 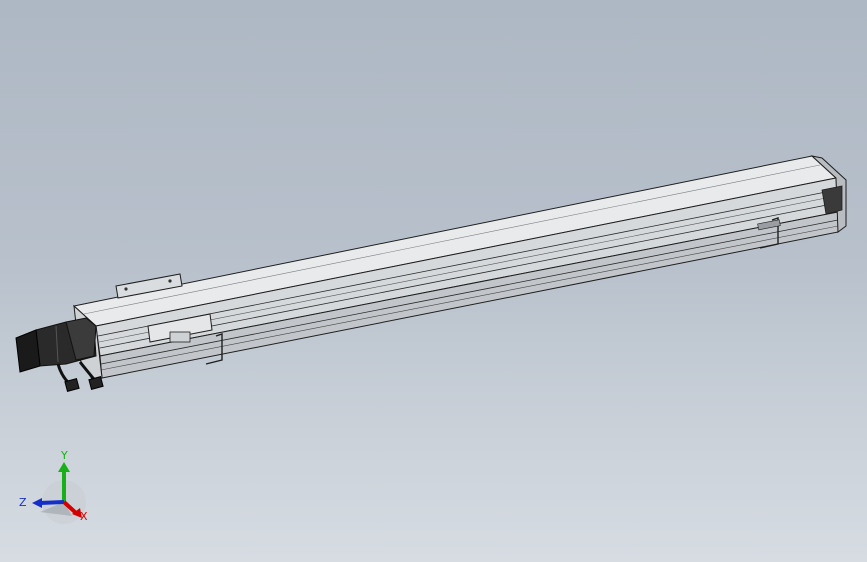 What do you see at coordinates (52, 502) in the screenshot?
I see `triad-z-axis` at bounding box center [52, 502].